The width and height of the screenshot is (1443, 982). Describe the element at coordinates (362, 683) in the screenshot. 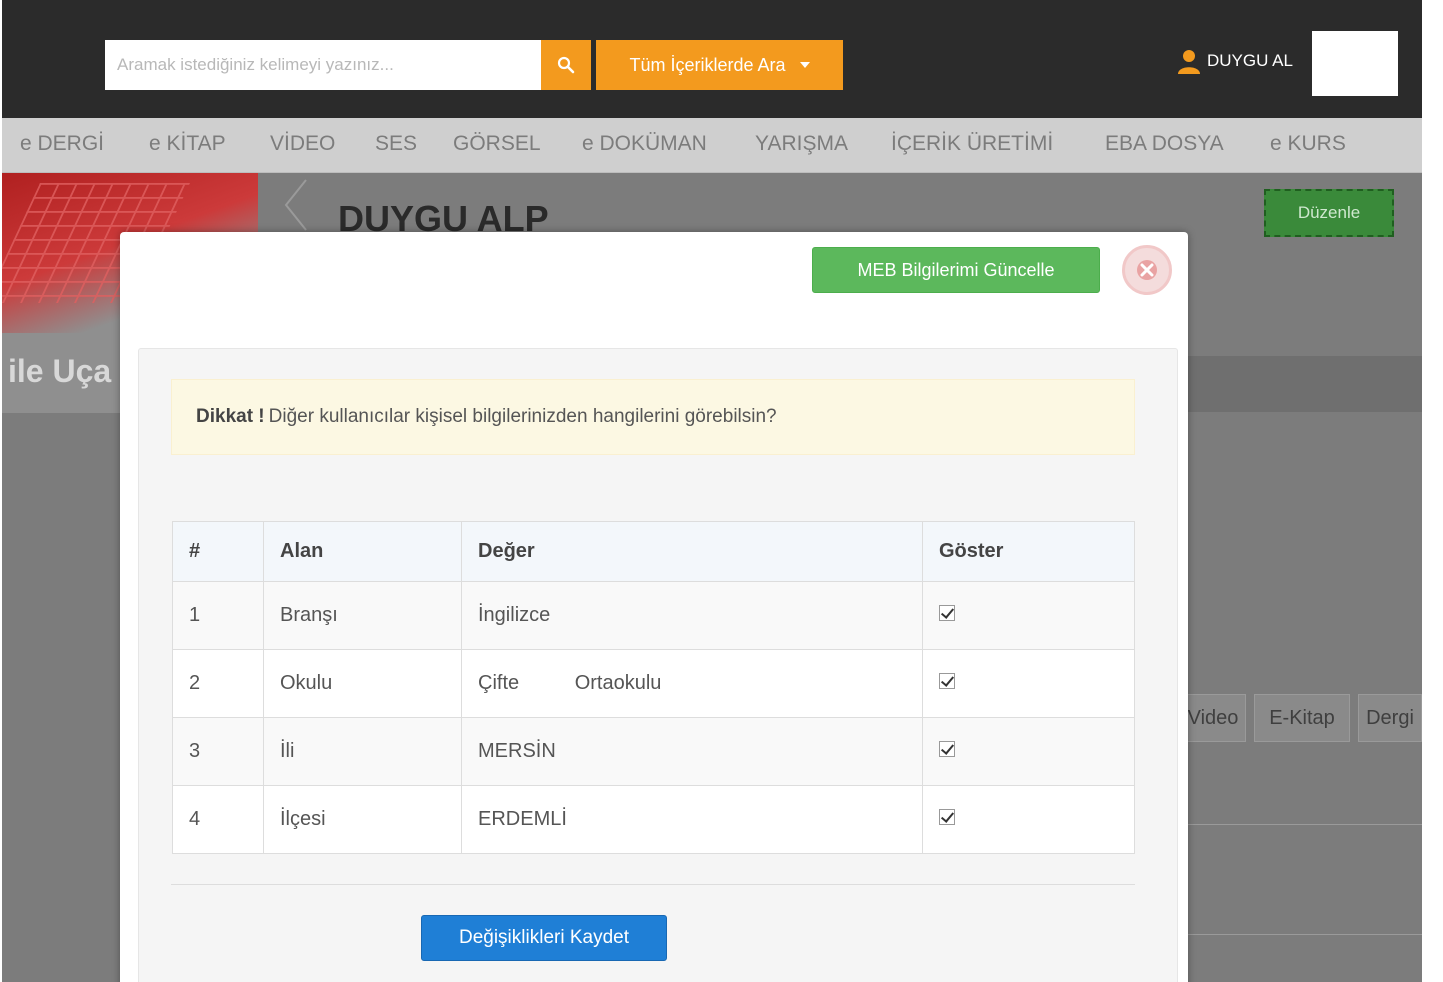

I see `row-field: Okulu` at that location.